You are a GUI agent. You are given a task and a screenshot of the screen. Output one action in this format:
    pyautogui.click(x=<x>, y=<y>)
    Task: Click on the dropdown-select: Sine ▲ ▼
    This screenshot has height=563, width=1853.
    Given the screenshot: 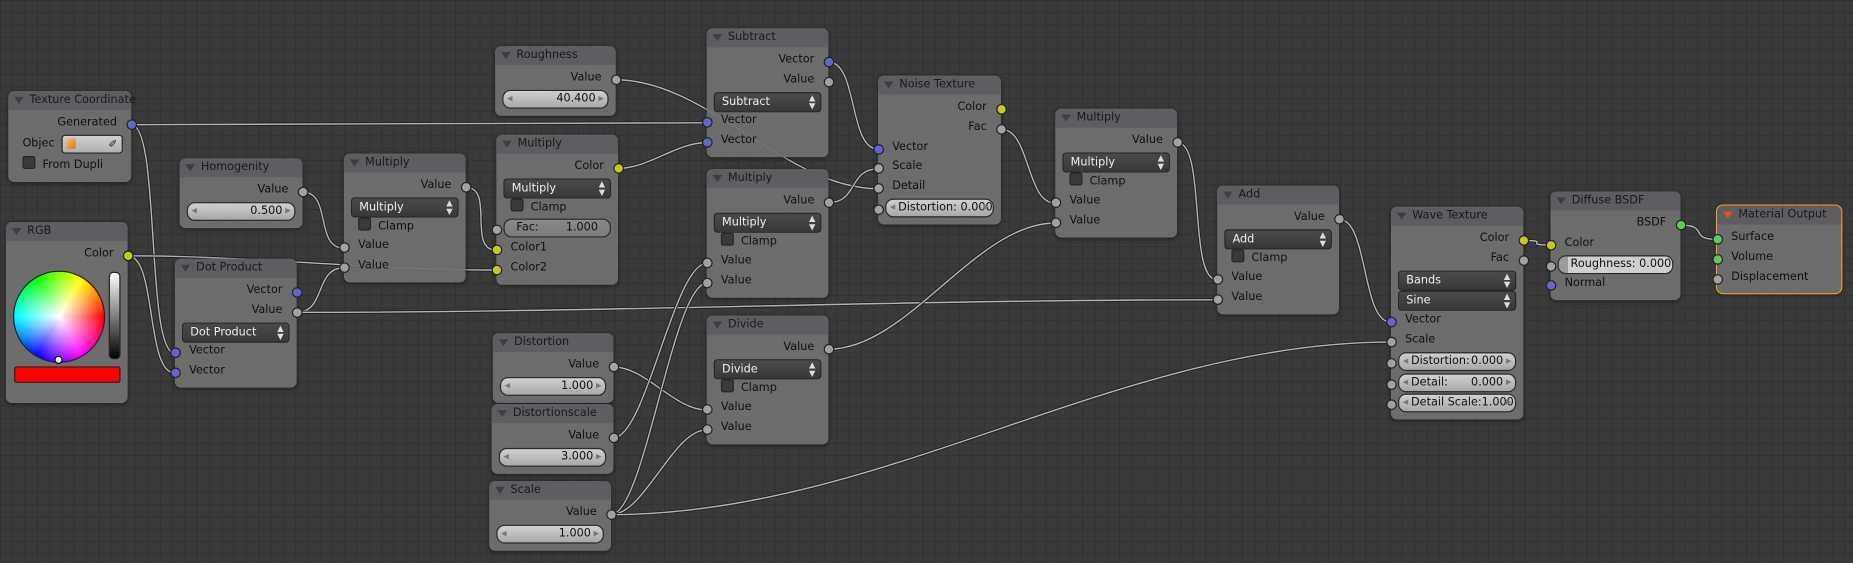 What is the action you would take?
    pyautogui.click(x=1457, y=301)
    